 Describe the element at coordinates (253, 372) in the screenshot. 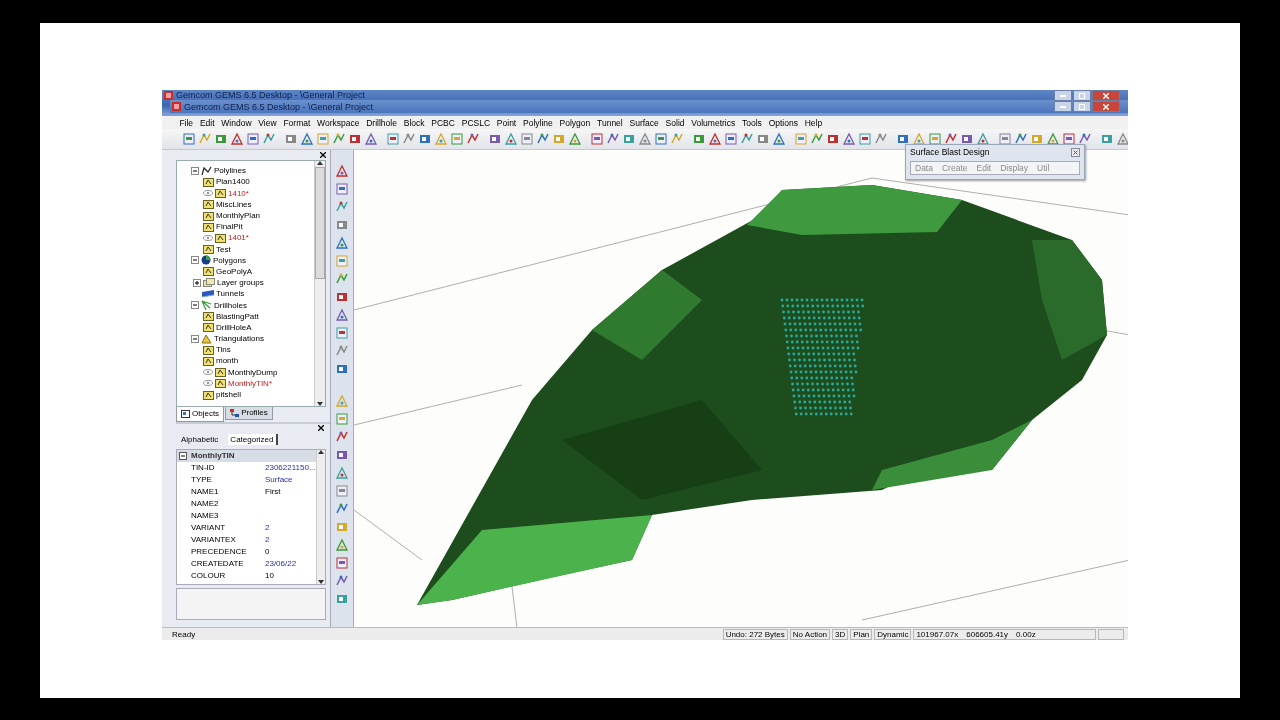

I see `layer-item: MonthlyDump` at that location.